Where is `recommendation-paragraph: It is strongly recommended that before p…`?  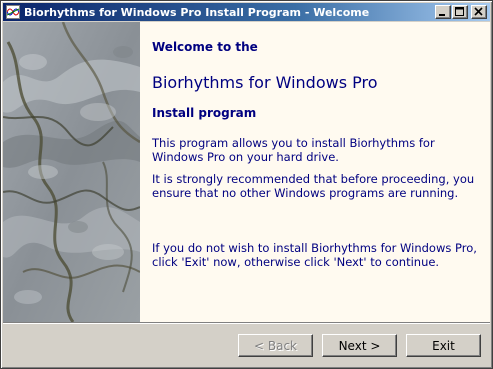 recommendation-paragraph: It is strongly recommended that before p… is located at coordinates (313, 186).